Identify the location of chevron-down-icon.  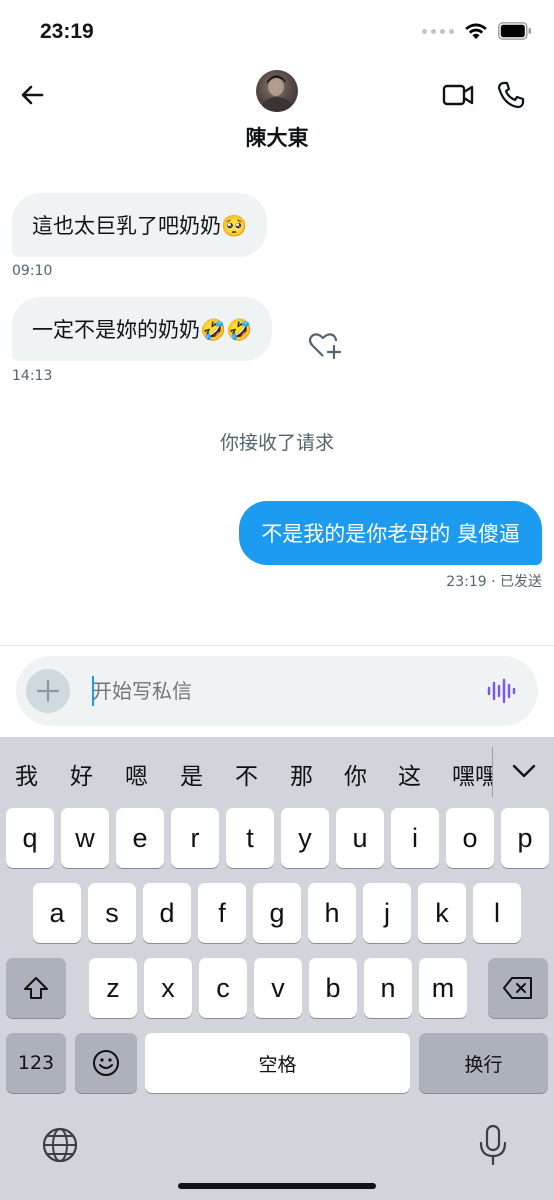
(524, 771).